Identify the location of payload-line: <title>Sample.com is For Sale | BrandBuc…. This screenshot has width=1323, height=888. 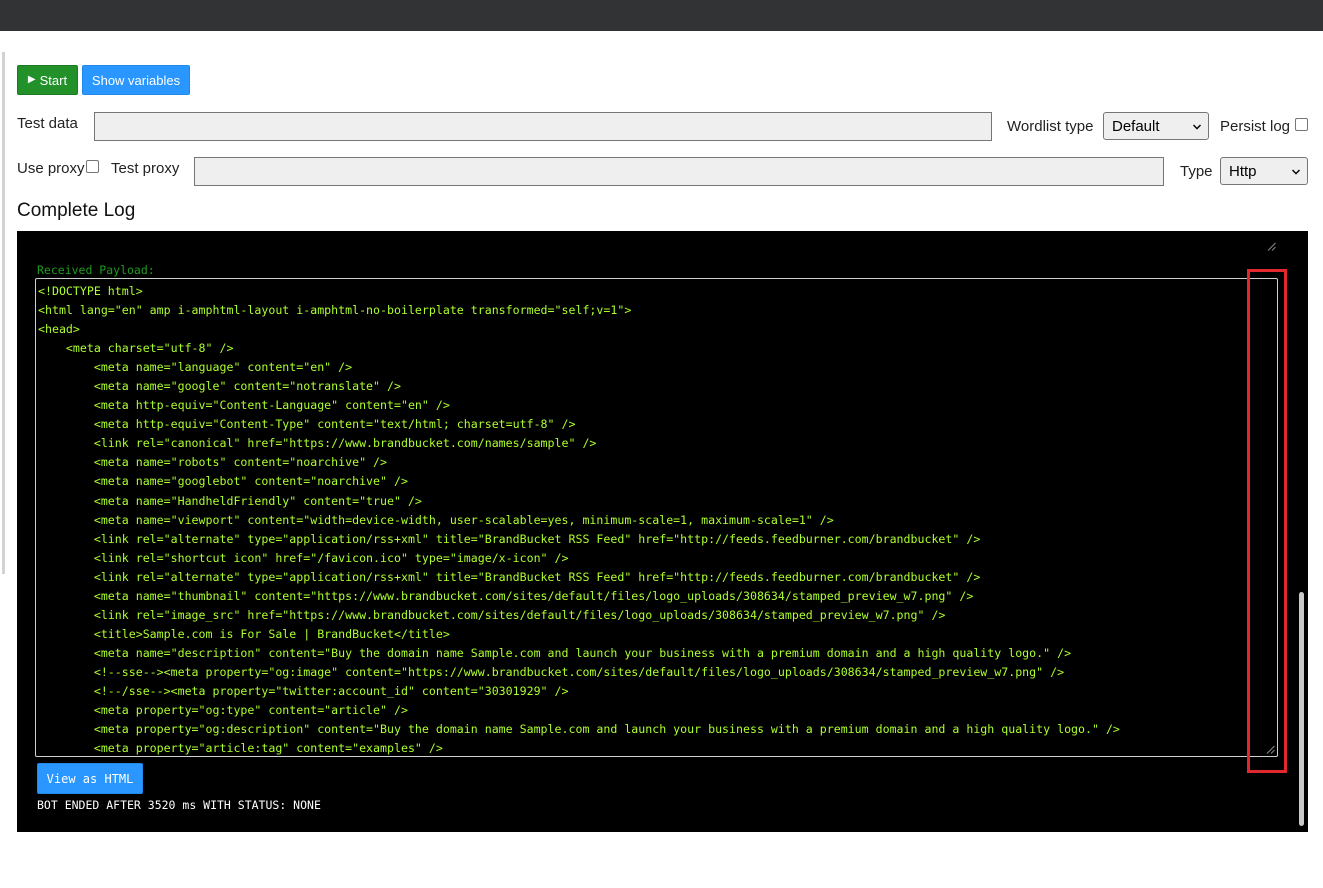
(244, 633).